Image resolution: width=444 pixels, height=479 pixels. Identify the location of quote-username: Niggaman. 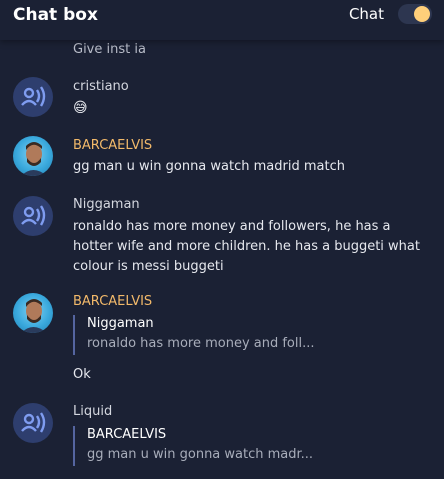
(120, 323).